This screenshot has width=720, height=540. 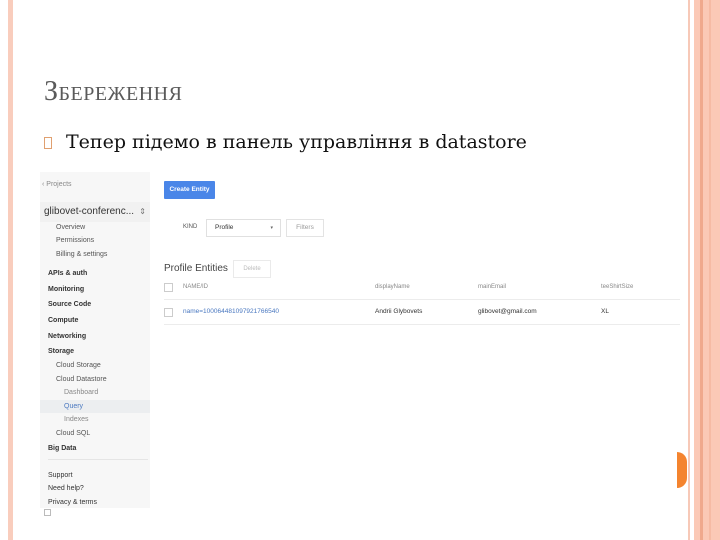 I want to click on table-cell: glibovet@gmail.com, so click(x=507, y=311).